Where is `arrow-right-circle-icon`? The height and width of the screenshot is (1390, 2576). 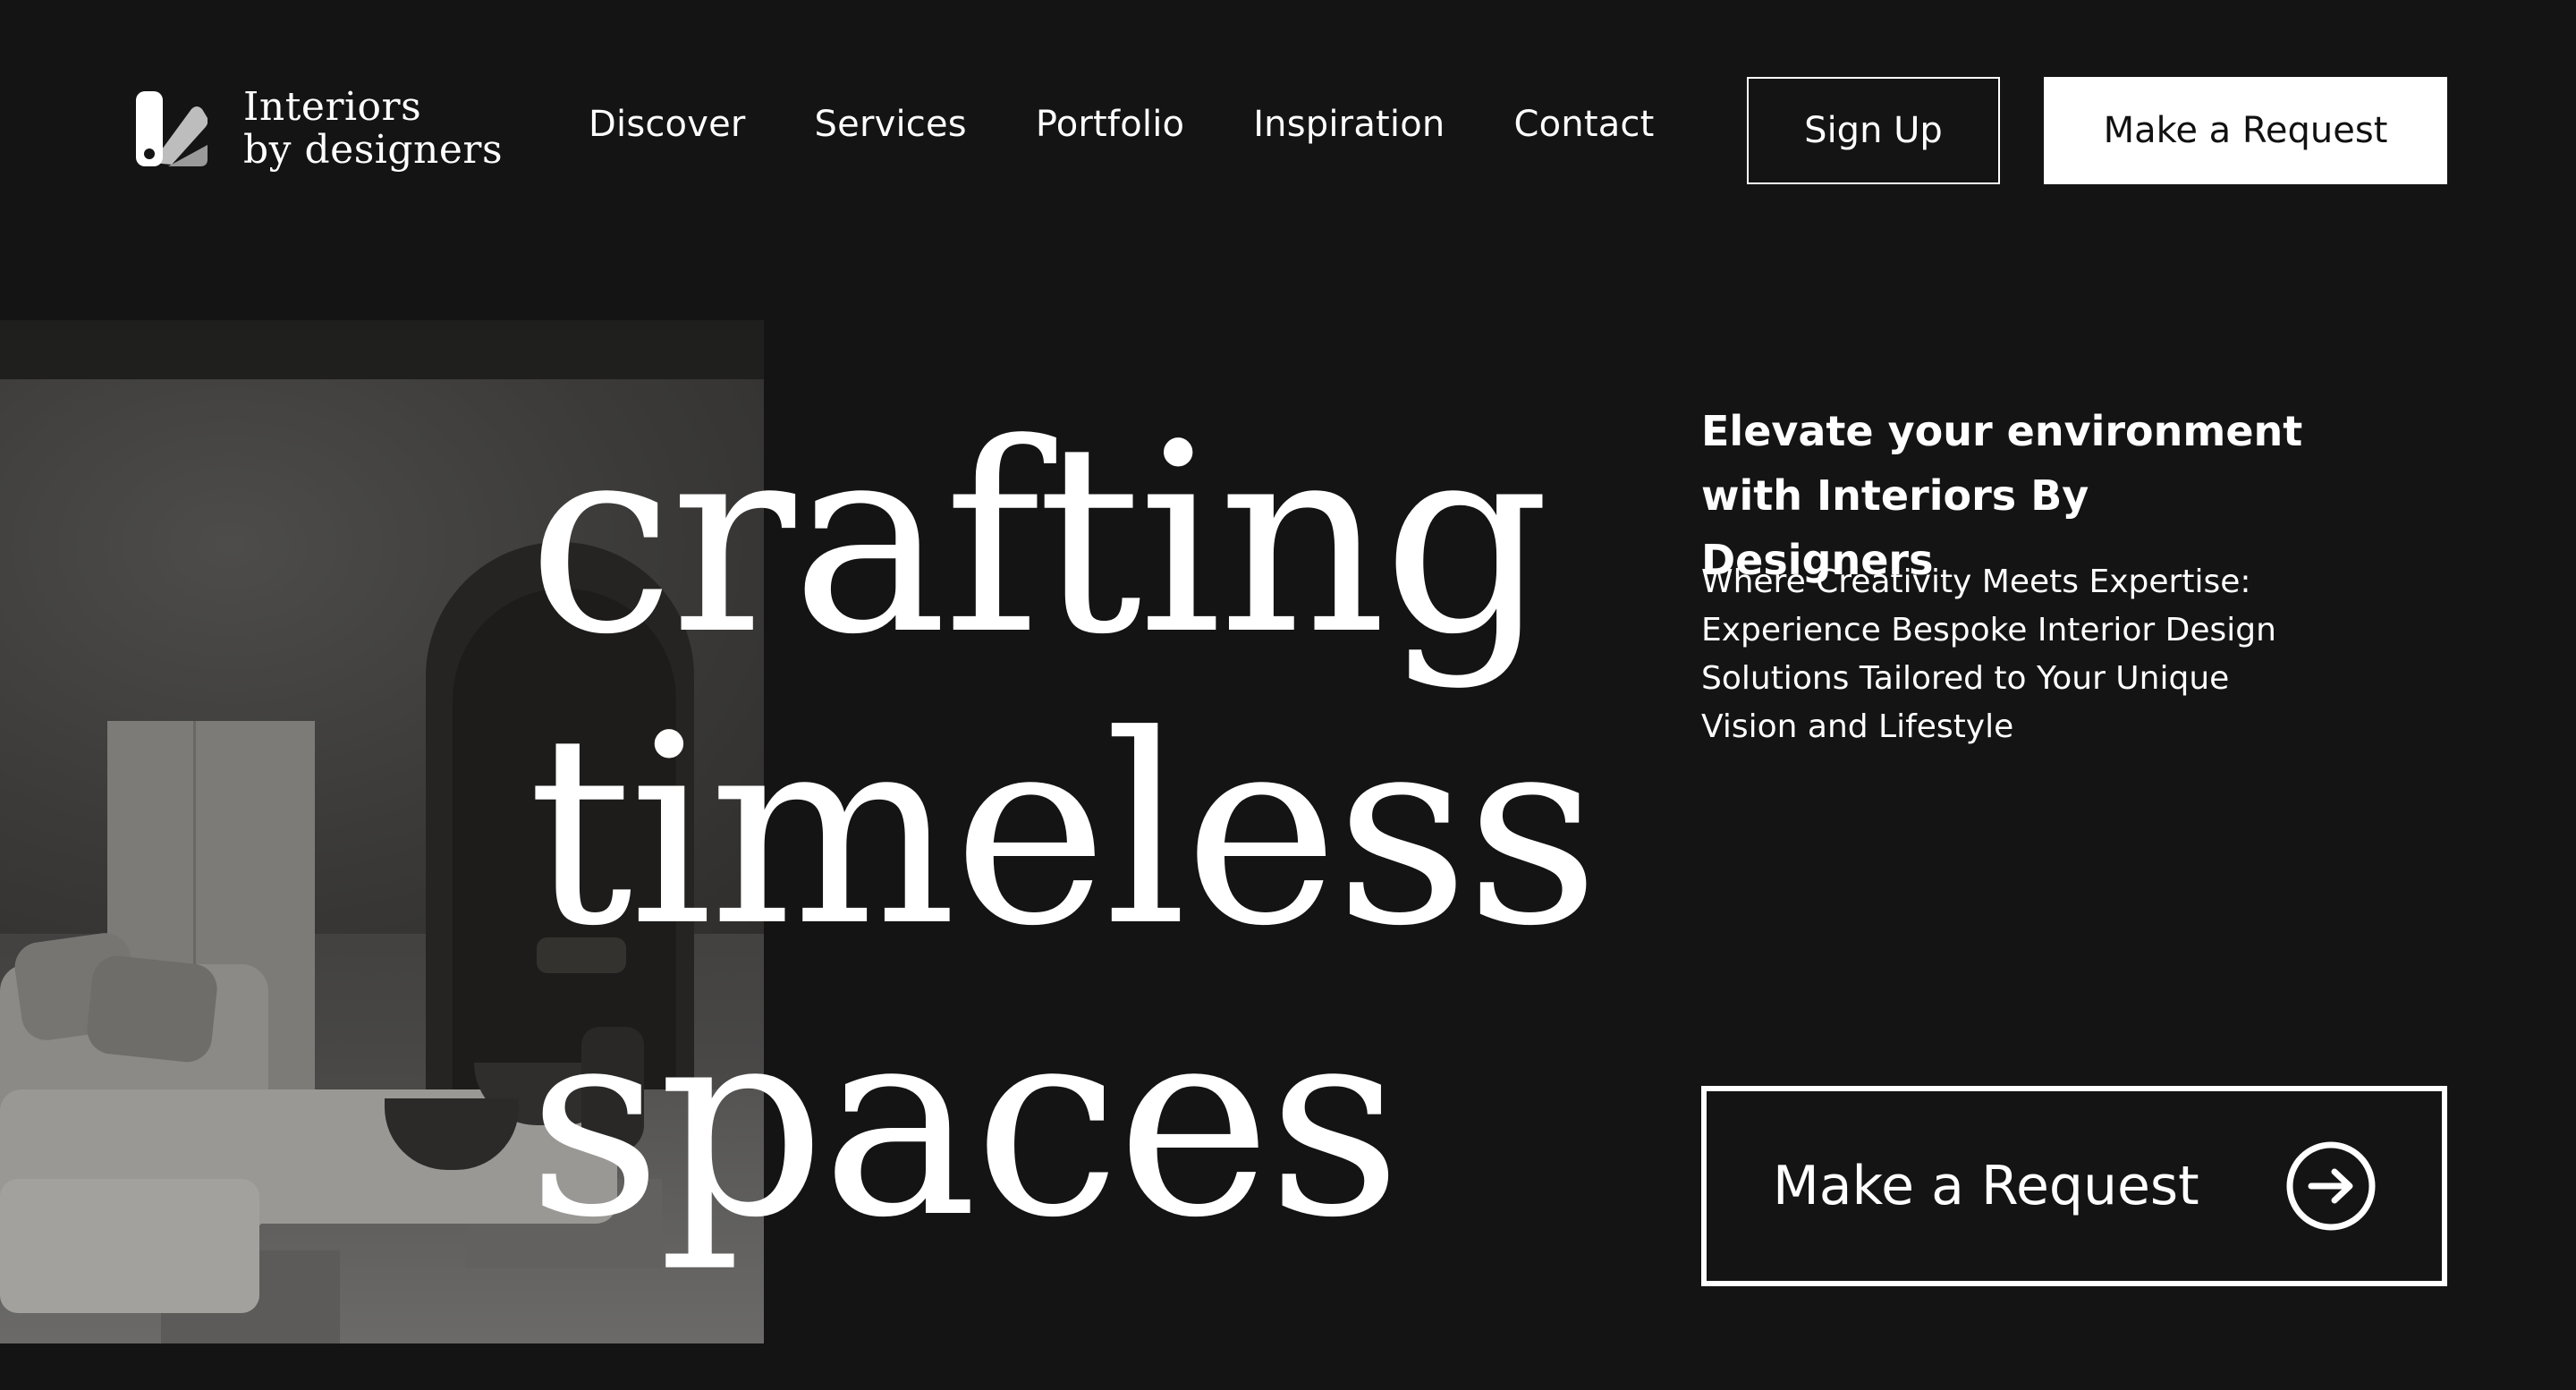
arrow-right-circle-icon is located at coordinates (2330, 1186).